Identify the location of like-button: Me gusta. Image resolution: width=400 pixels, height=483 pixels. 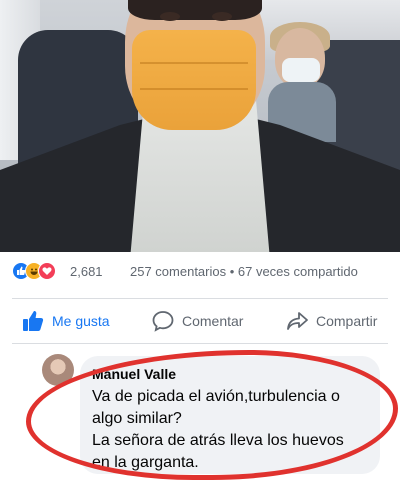
(66, 321).